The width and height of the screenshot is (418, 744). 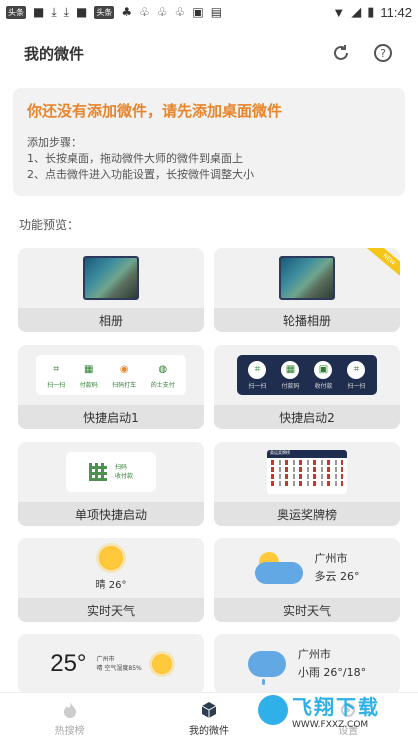 What do you see at coordinates (111, 514) in the screenshot?
I see `card-label: 单项快捷启动` at bounding box center [111, 514].